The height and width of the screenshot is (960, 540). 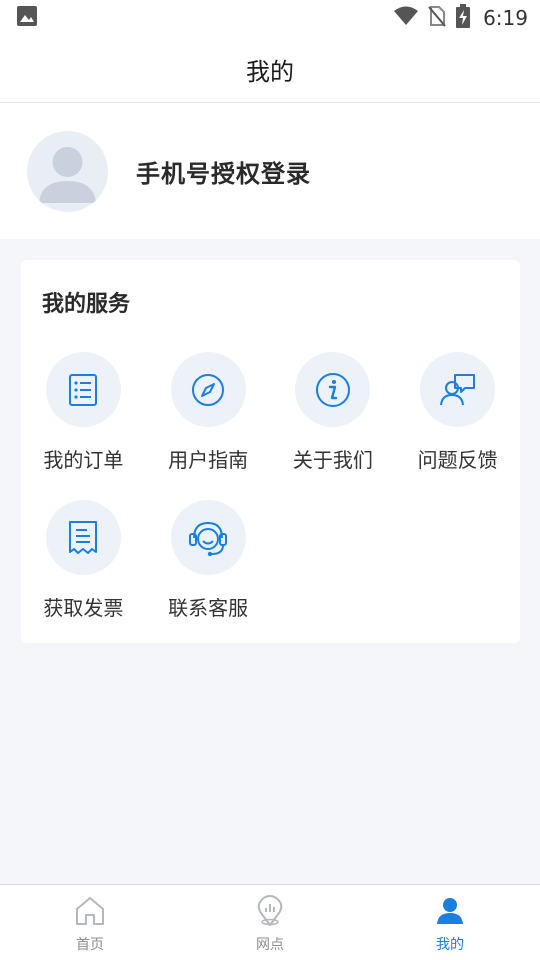 What do you see at coordinates (86, 304) in the screenshot?
I see `services-title: 我的服务` at bounding box center [86, 304].